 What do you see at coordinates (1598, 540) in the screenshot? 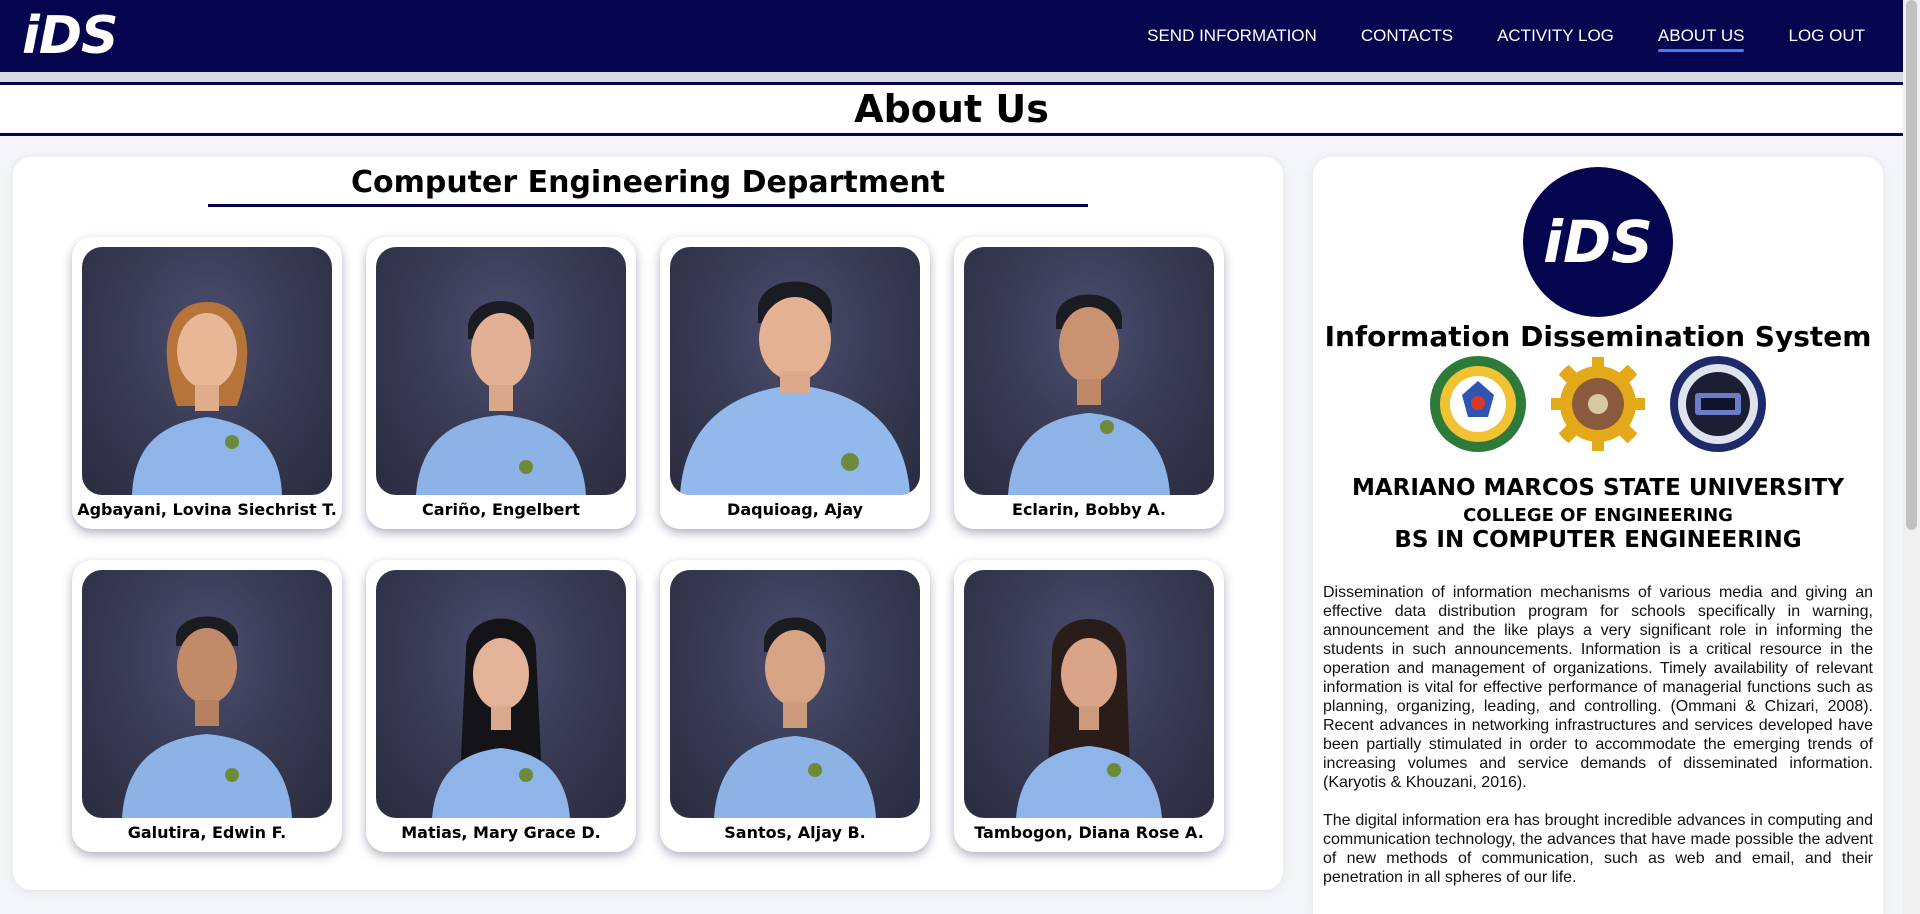
I see `program-name: BS IN COMPUTER ENGINEERING` at bounding box center [1598, 540].